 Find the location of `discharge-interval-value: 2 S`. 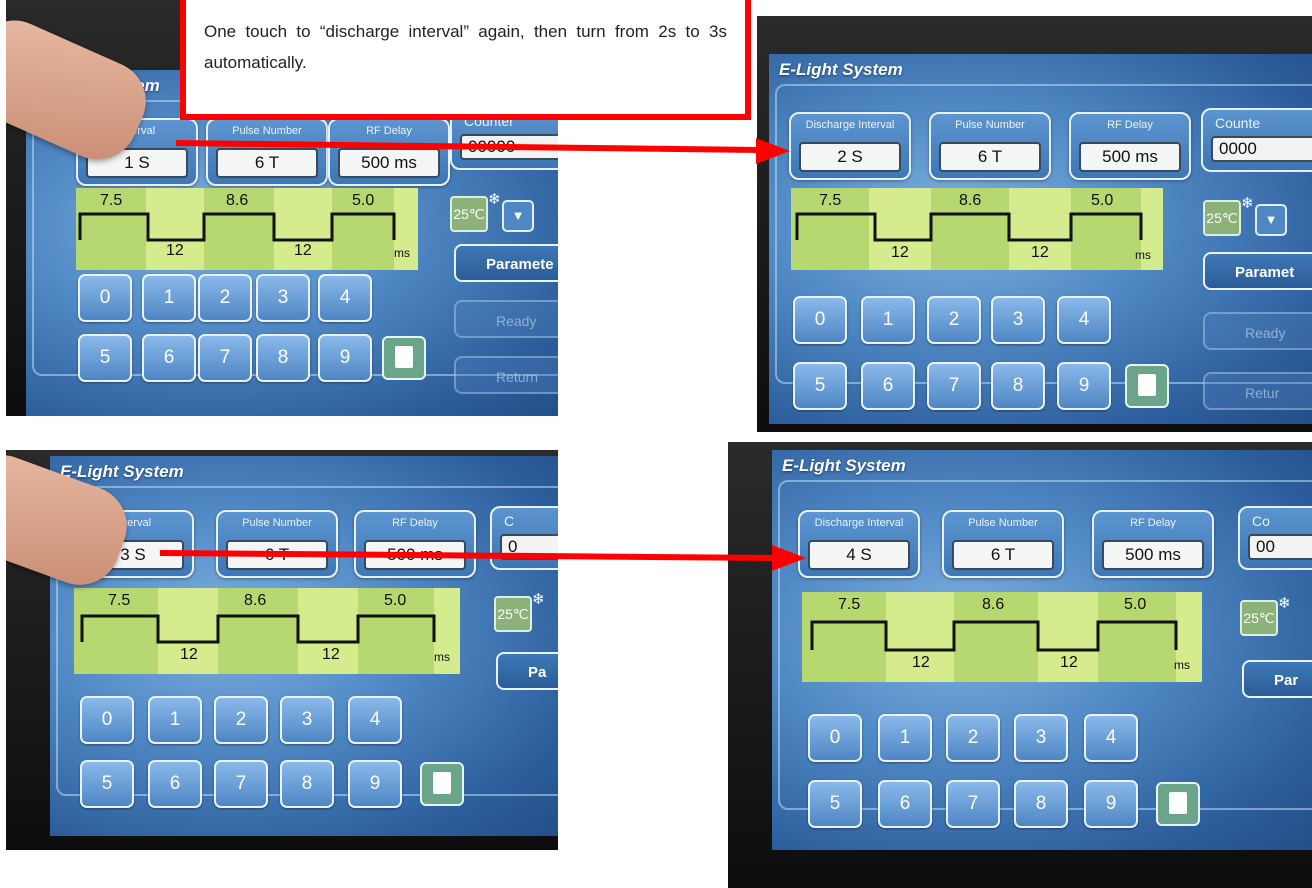

discharge-interval-value: 2 S is located at coordinates (850, 157).